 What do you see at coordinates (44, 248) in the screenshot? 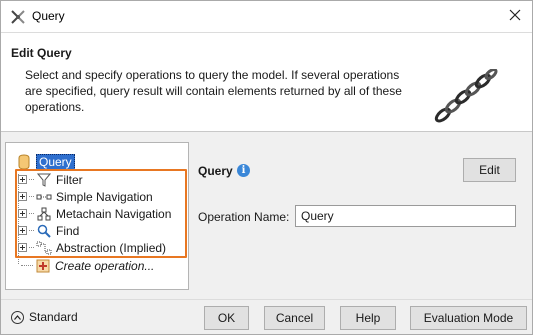
I see `abstraction-icon` at bounding box center [44, 248].